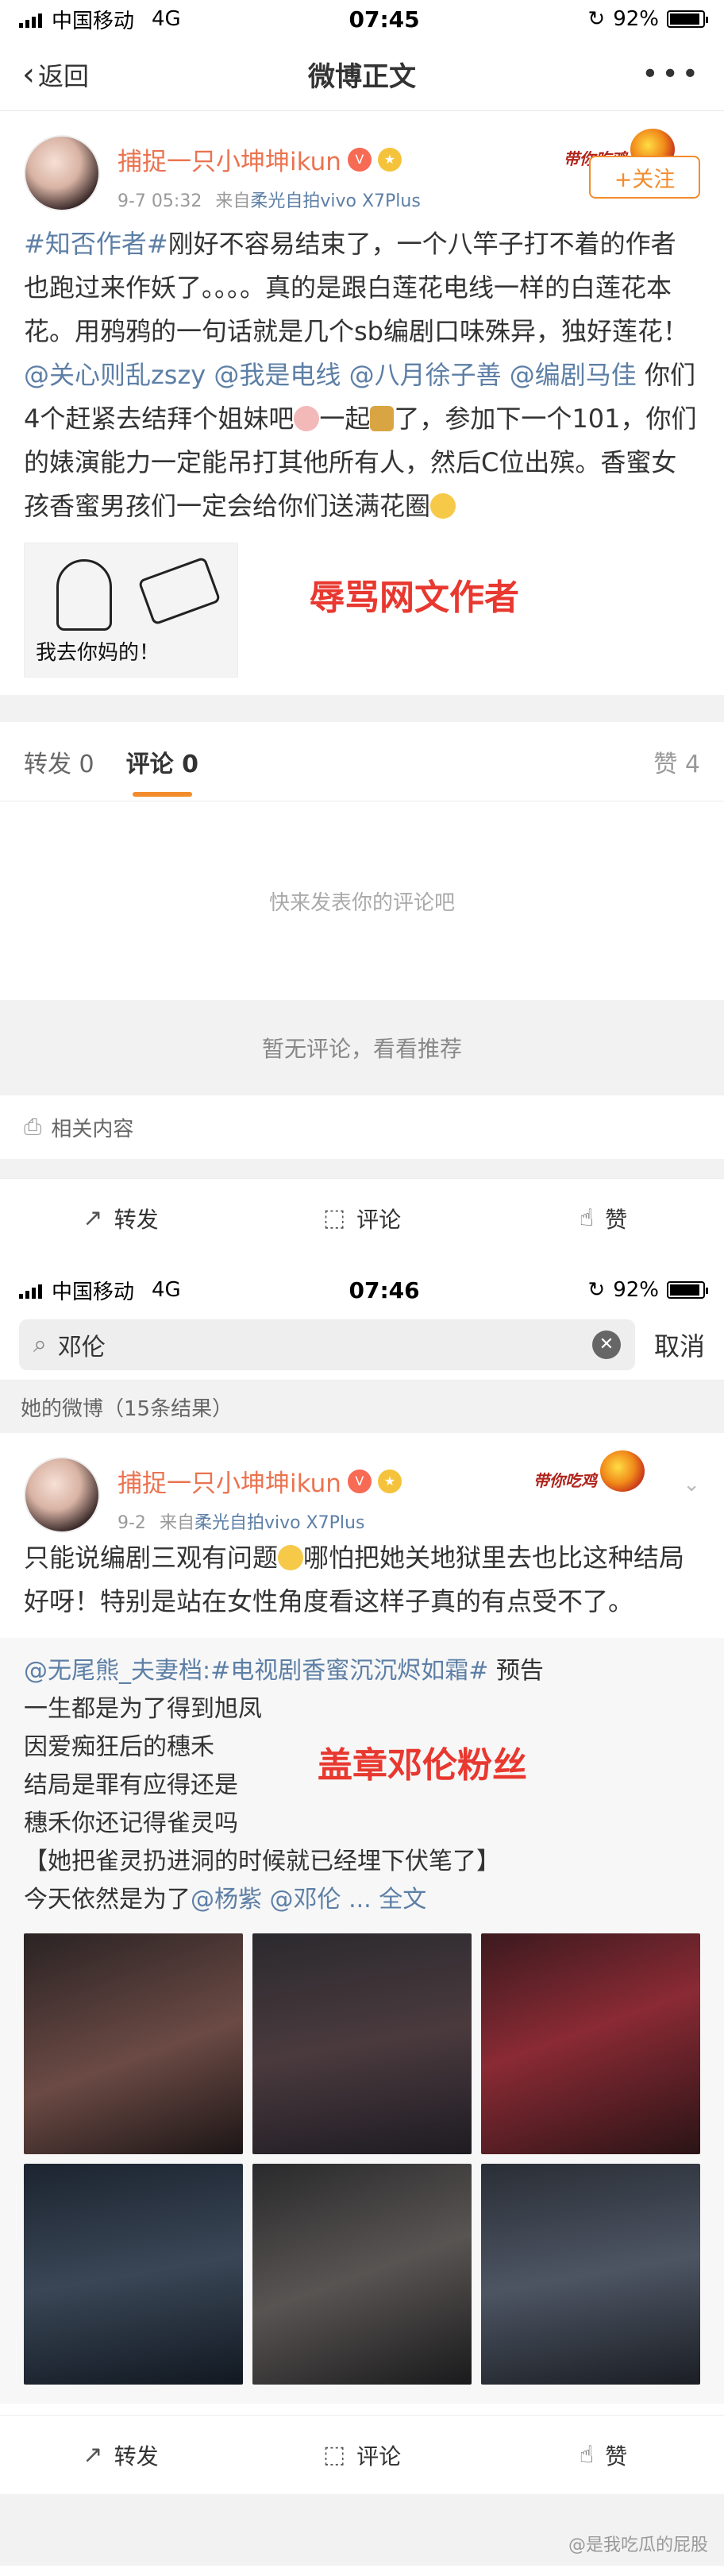  I want to click on like-label-2: 赞, so click(616, 2456).